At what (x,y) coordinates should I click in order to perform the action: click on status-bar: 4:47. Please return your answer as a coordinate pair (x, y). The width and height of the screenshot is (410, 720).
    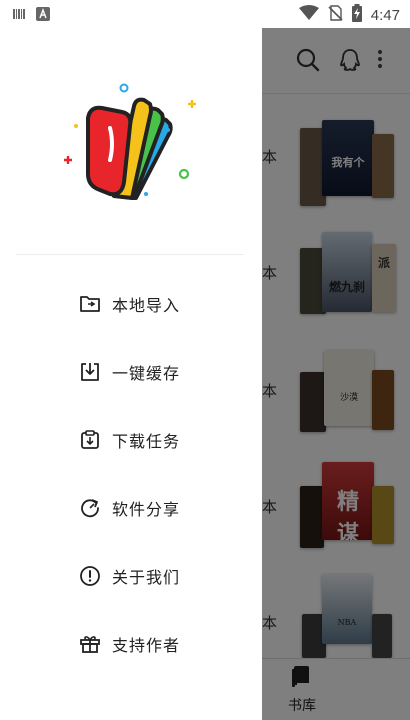
    Looking at the image, I should click on (205, 14).